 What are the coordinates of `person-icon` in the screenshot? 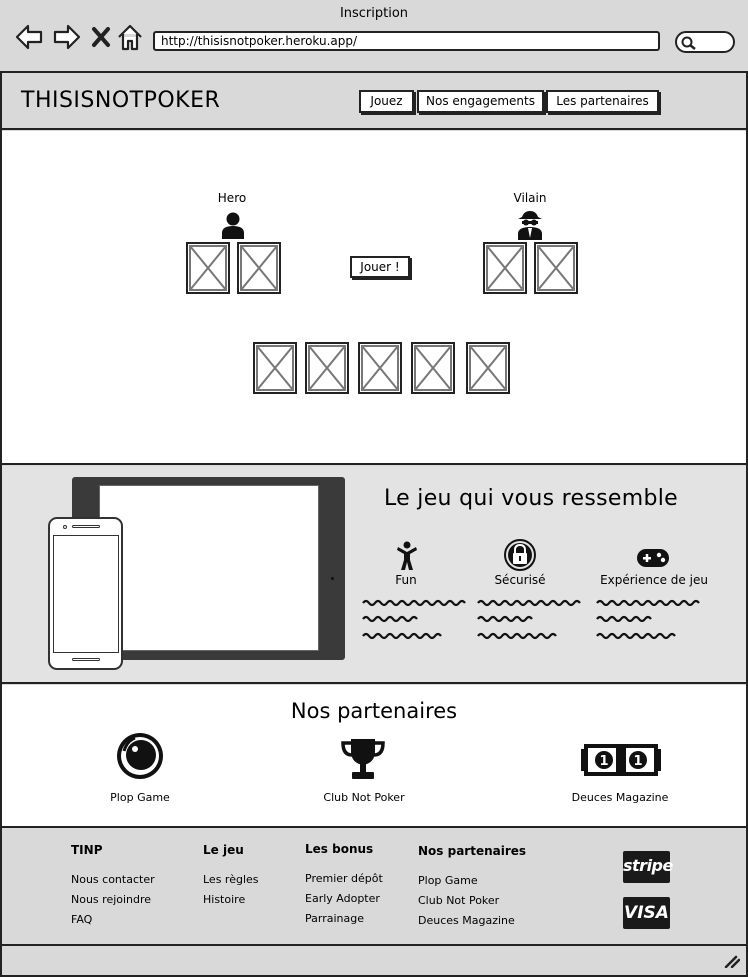 It's located at (407, 558).